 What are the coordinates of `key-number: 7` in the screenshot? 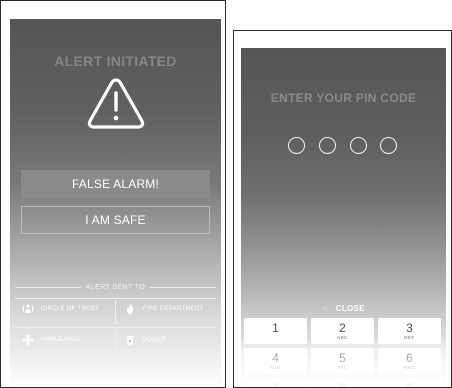 It's located at (275, 384).